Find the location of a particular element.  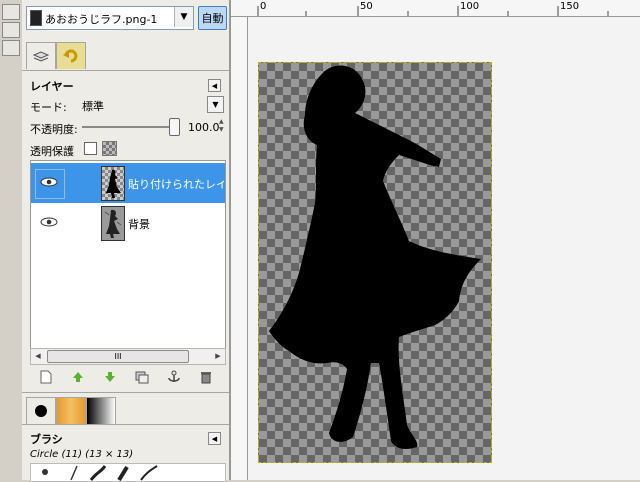

brush-dock-tabs is located at coordinates (125, 410).